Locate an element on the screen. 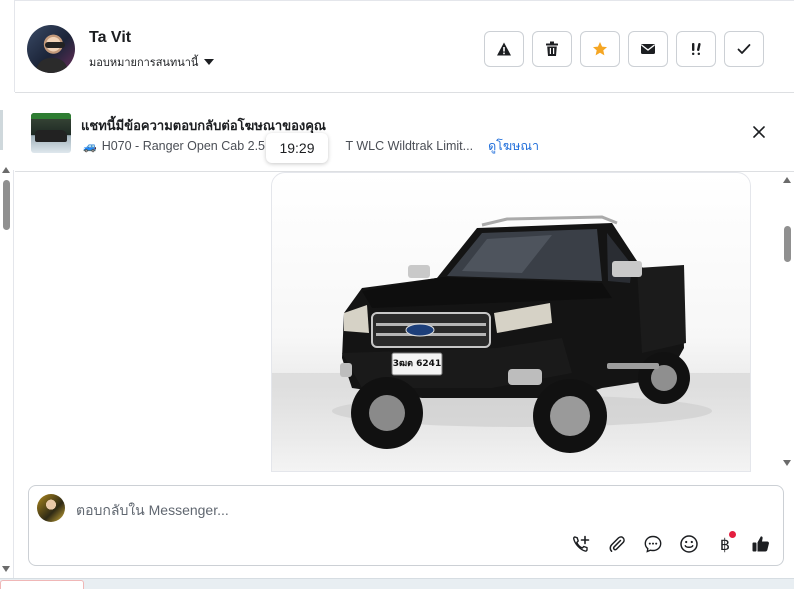  delete-button is located at coordinates (552, 49).